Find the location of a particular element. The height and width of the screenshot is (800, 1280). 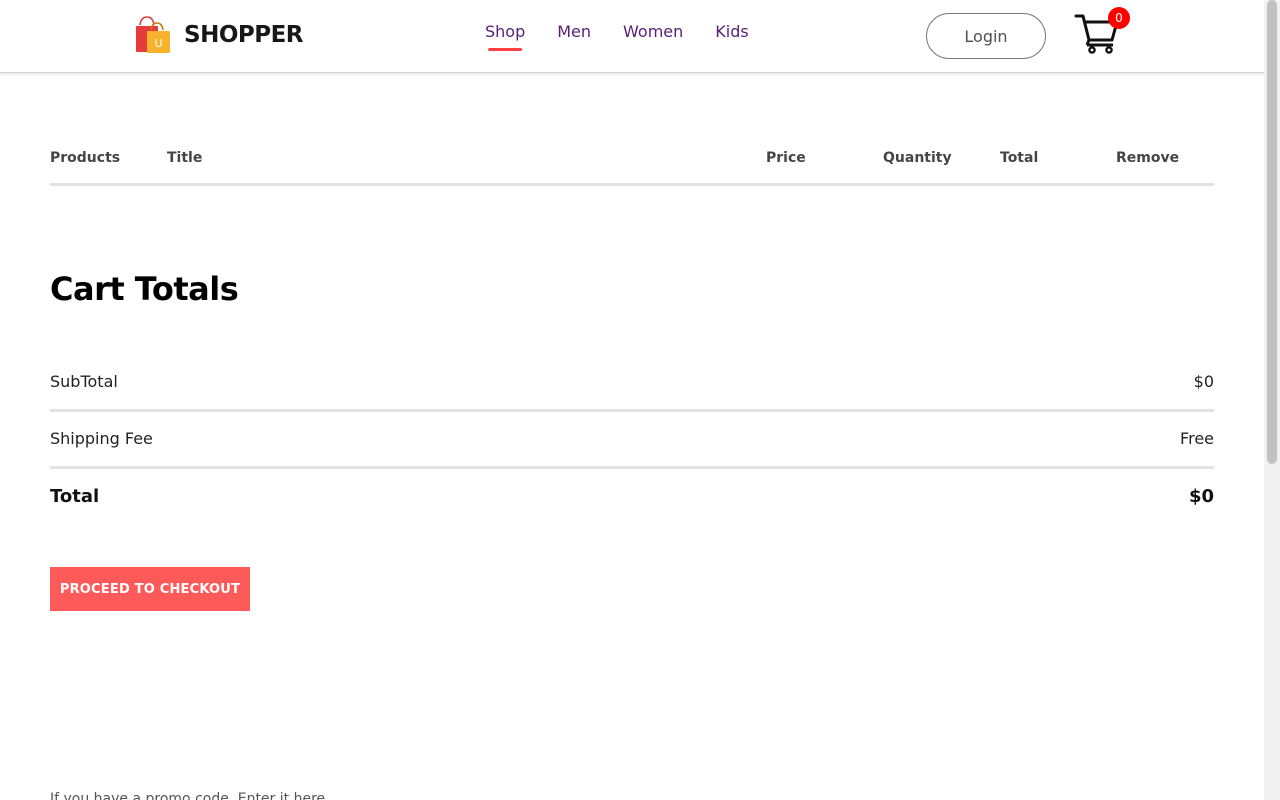

shipping-row: Shipping Fee Free is located at coordinates (632, 449).